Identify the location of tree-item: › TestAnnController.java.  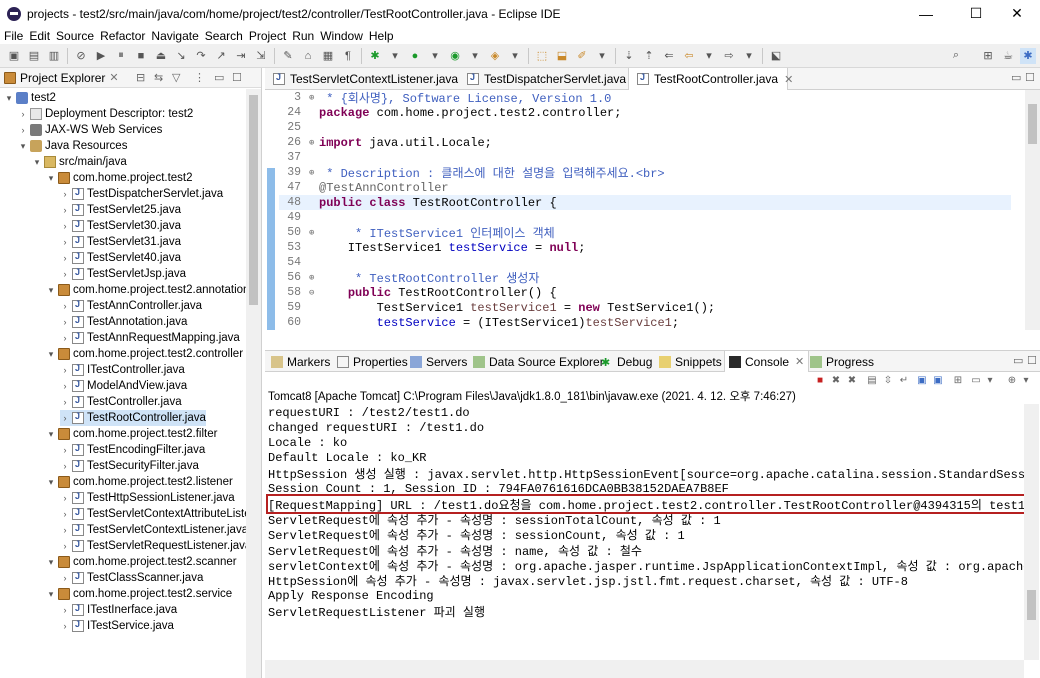
(131, 306).